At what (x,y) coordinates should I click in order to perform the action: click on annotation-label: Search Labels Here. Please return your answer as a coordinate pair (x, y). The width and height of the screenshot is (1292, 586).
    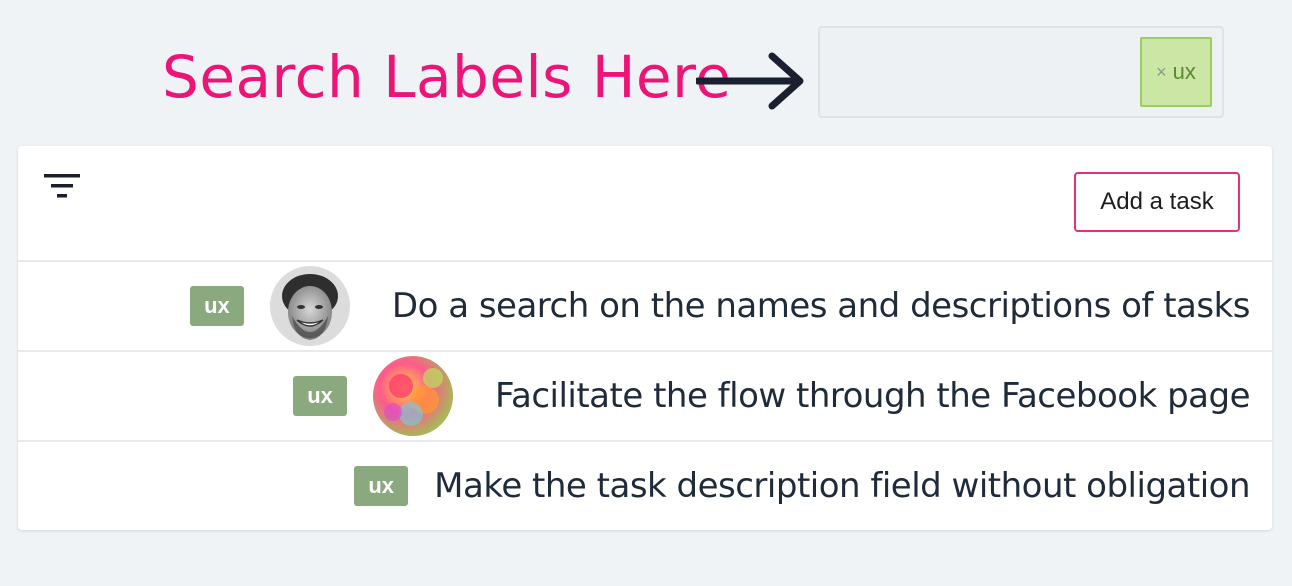
    Looking at the image, I should click on (447, 77).